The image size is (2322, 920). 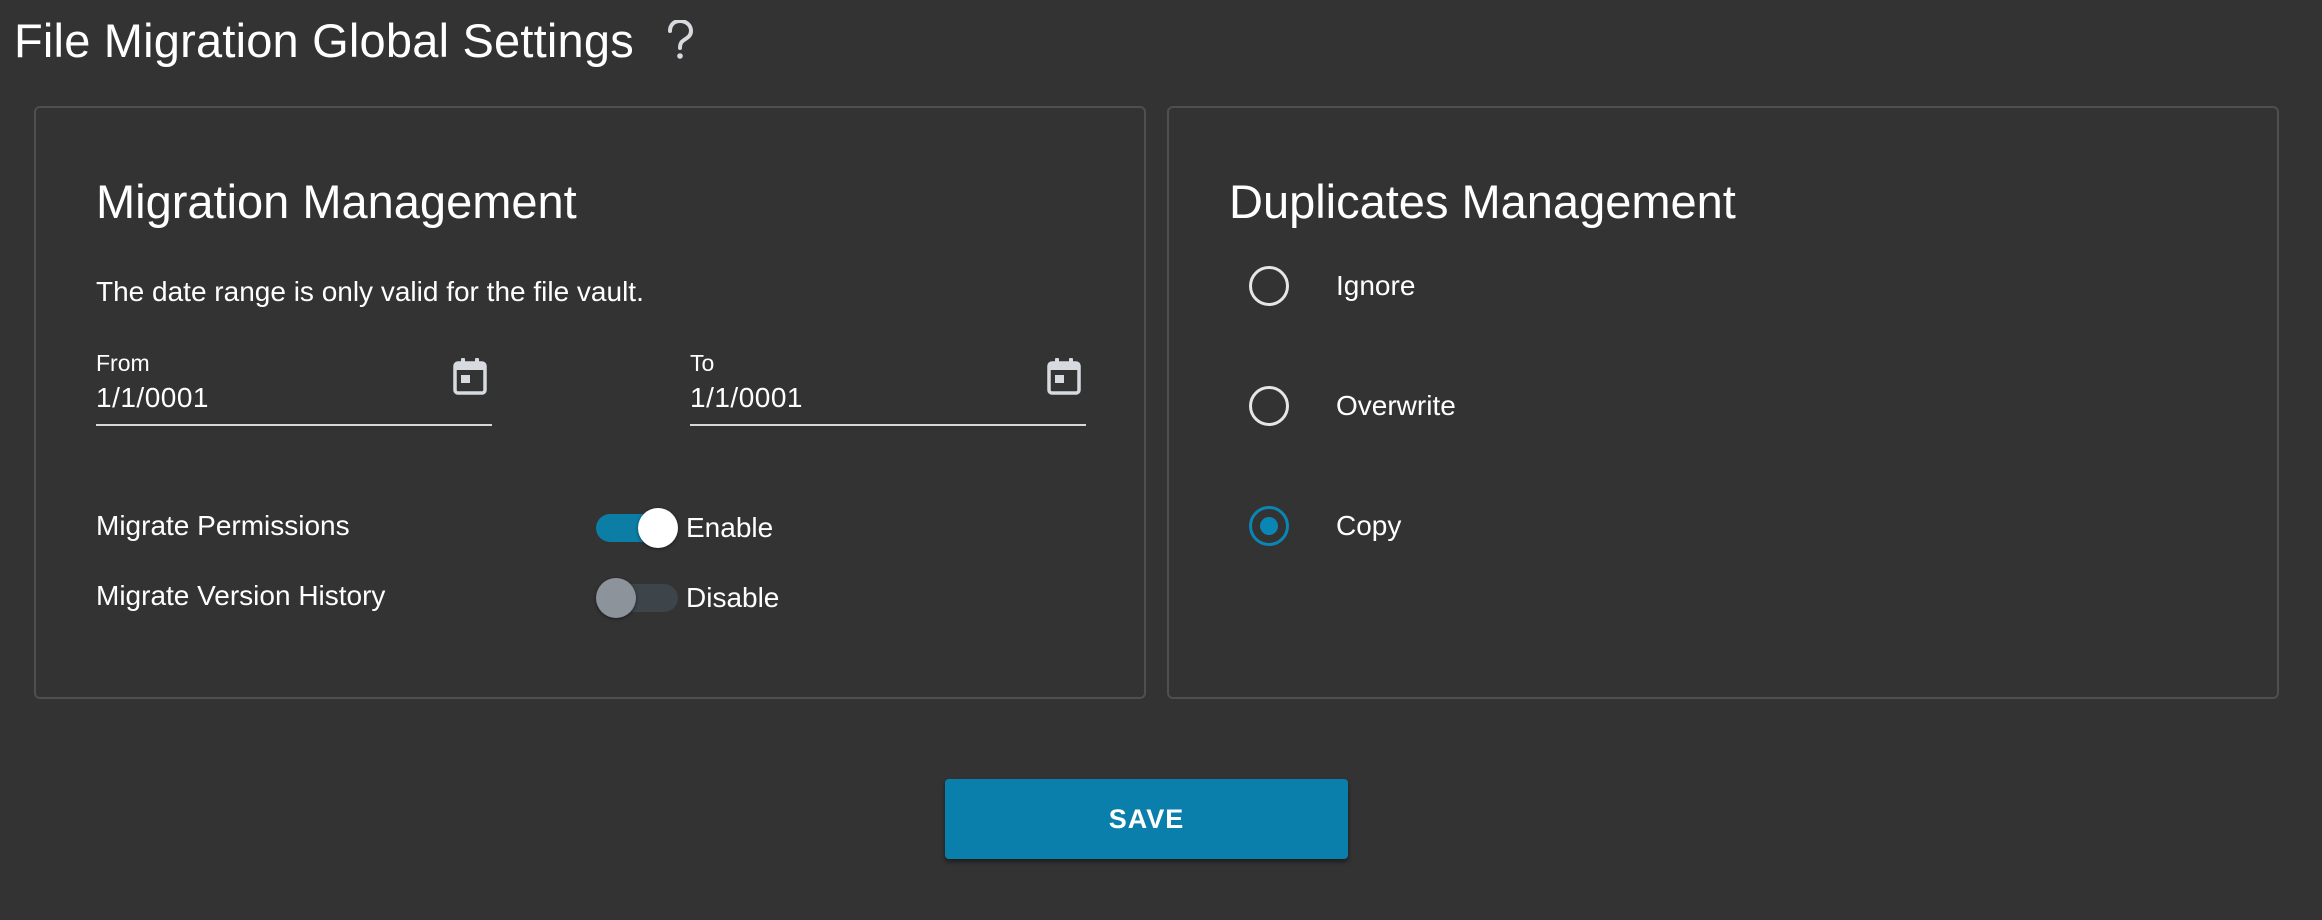 I want to click on radio-button-ignore, so click(x=1269, y=286).